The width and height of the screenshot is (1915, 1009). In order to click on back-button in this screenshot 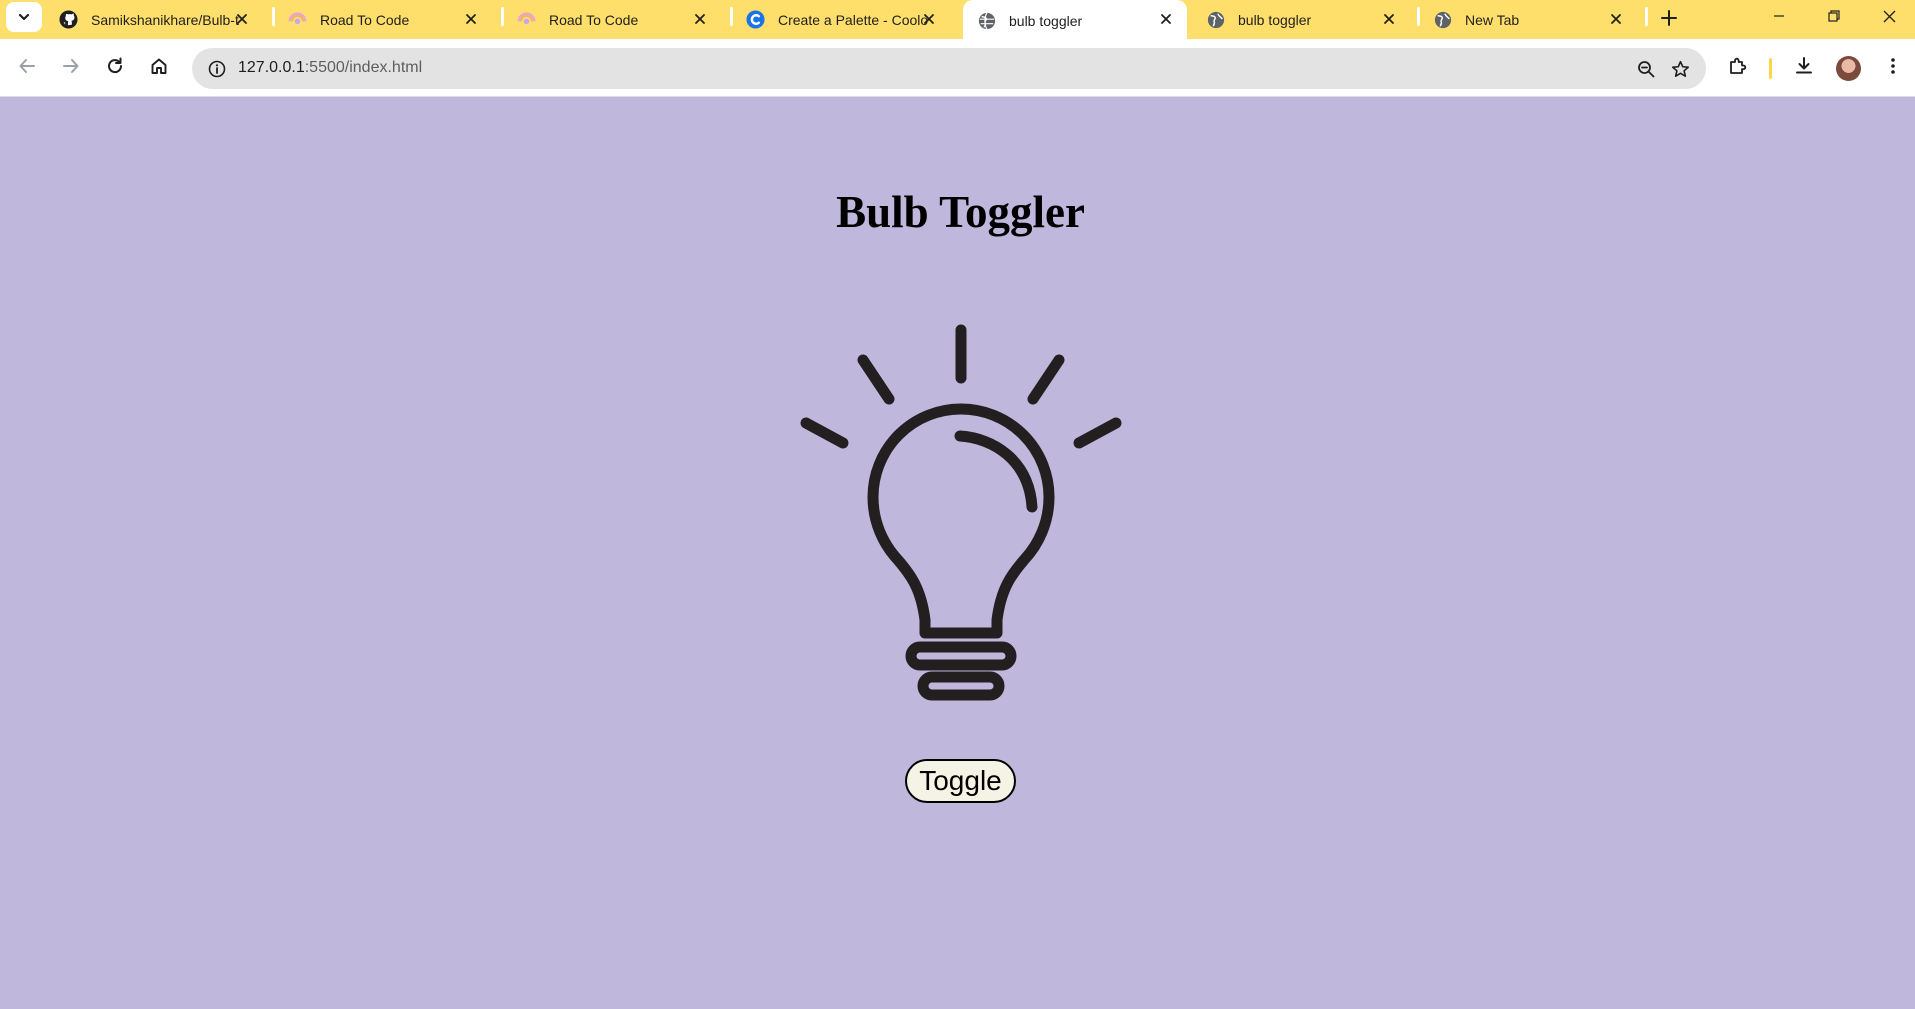, I will do `click(27, 66)`.